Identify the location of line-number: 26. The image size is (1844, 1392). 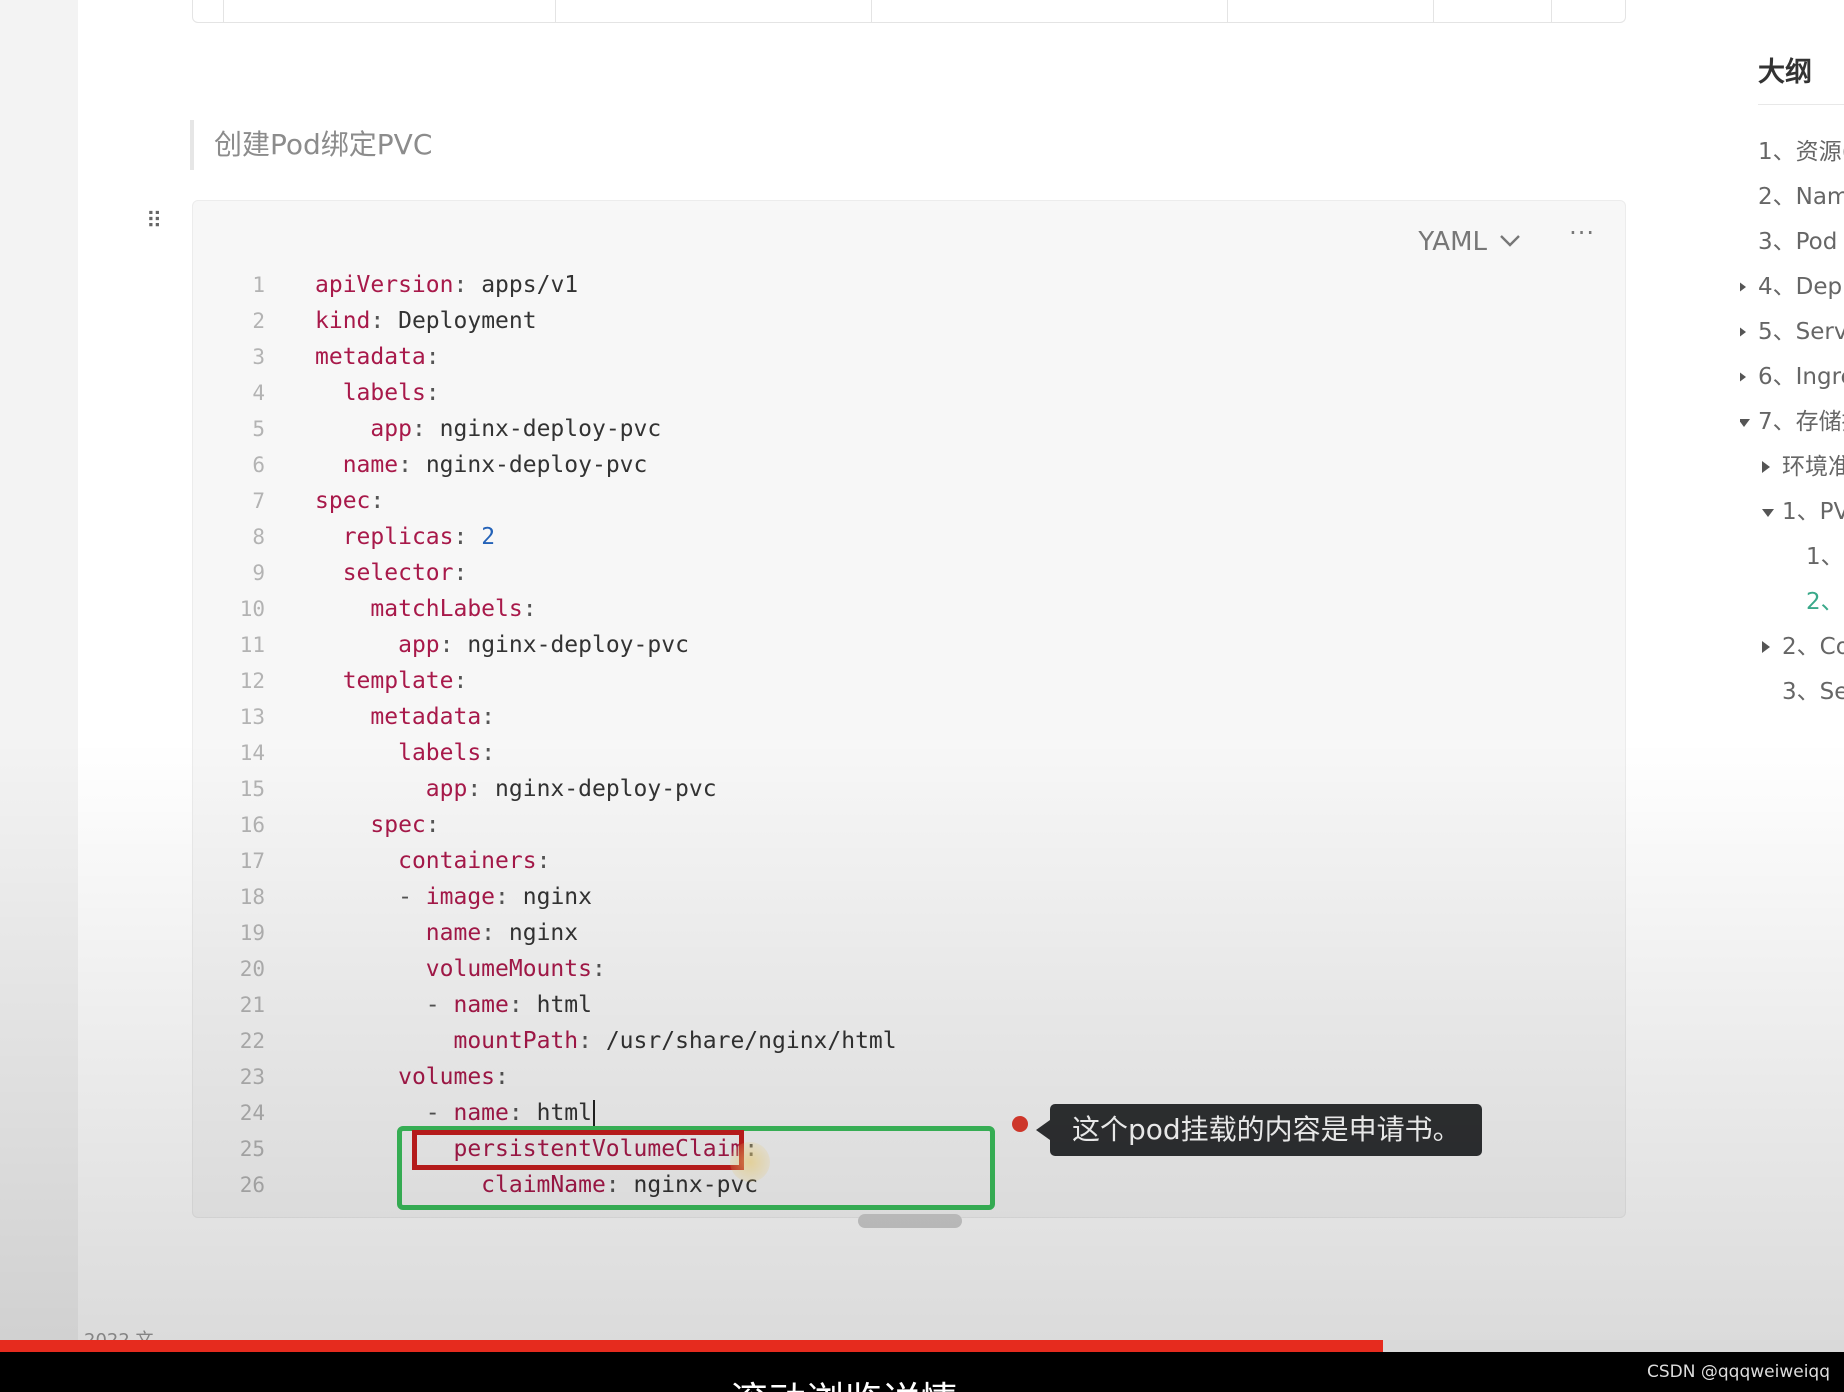
(252, 1185).